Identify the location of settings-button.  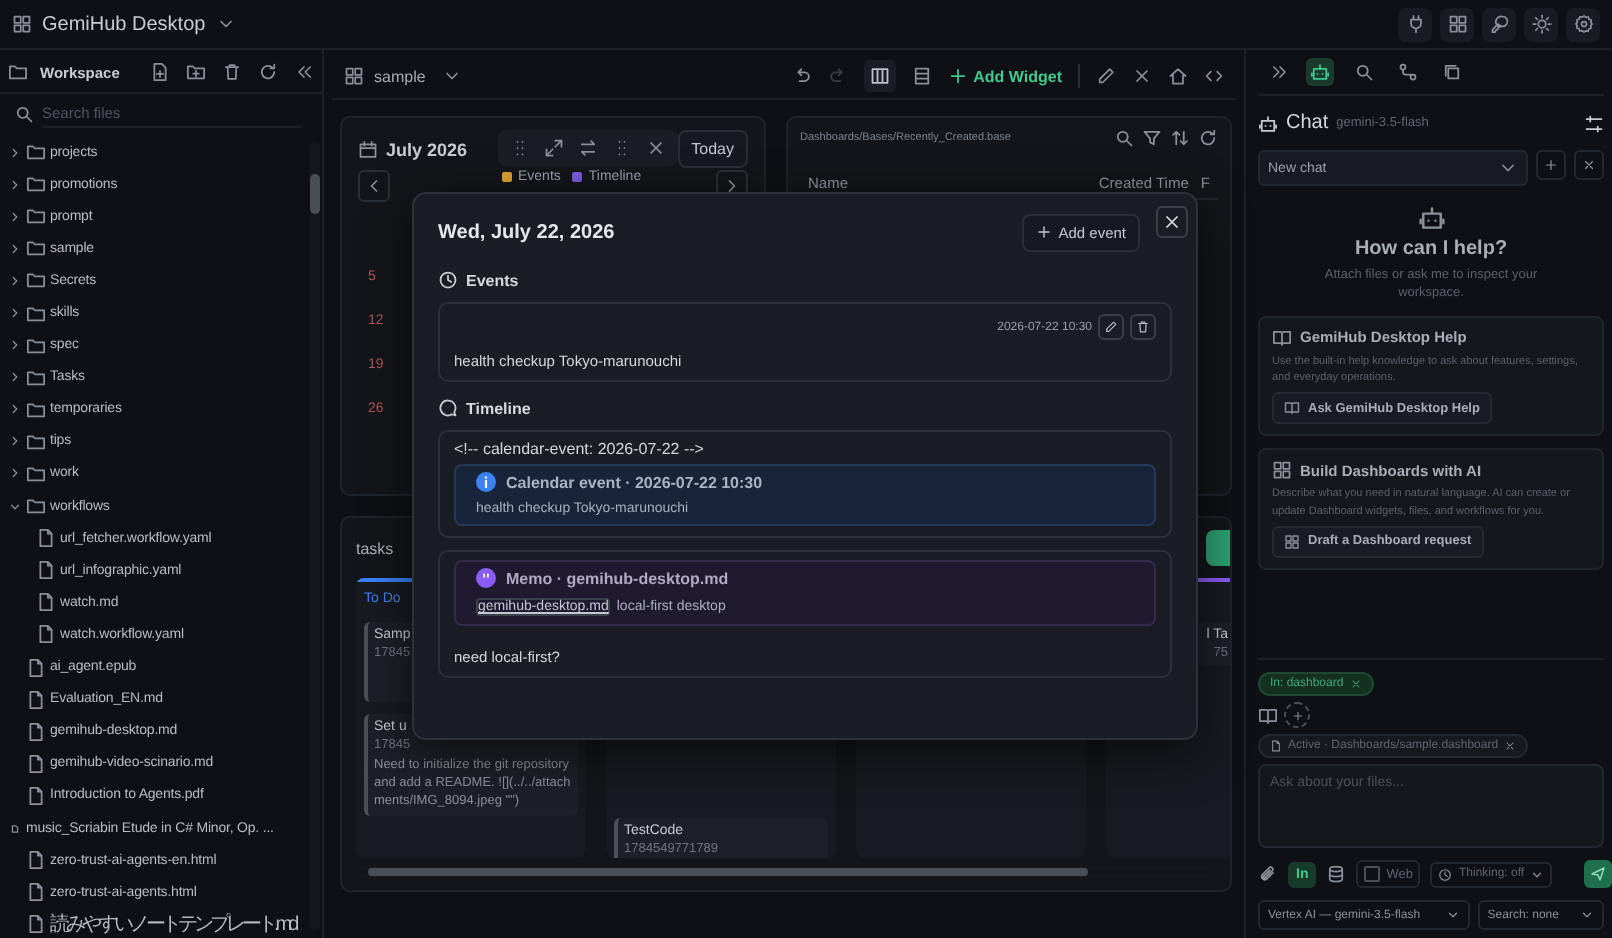
(1583, 24).